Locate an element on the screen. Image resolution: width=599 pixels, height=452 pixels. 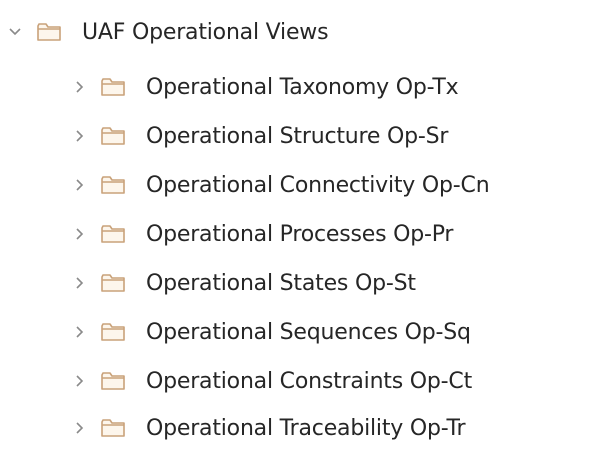
tree-node-label: Operational Sequences Op-Sq is located at coordinates (308, 332).